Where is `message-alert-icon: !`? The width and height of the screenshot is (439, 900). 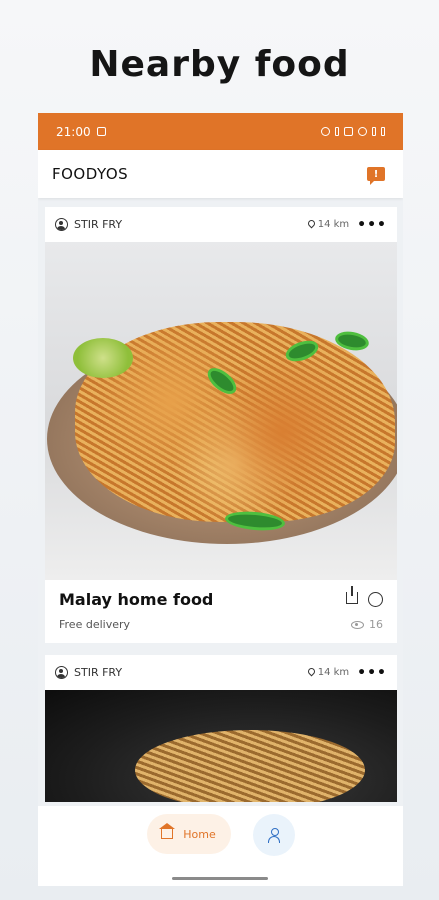 message-alert-icon: ! is located at coordinates (376, 176).